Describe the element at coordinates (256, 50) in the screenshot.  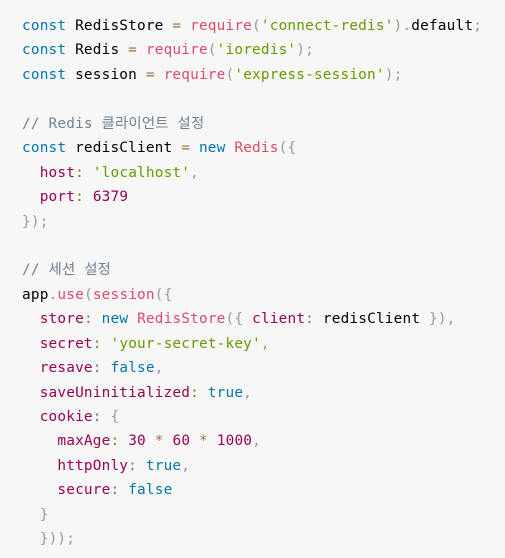
I see `string-token: 'ioredis'` at that location.